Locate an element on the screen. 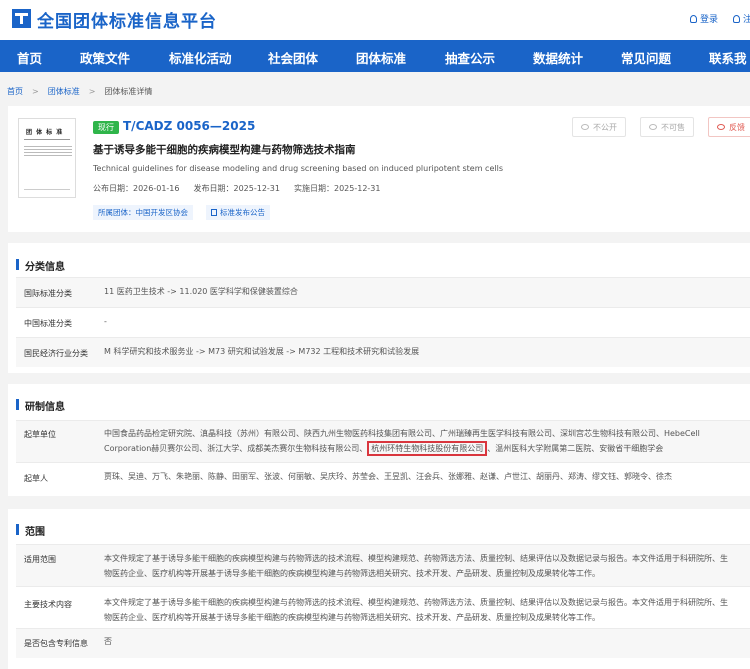 This screenshot has height=669, width=750. standard-code: T/CADZ 0056—2025 is located at coordinates (189, 126).